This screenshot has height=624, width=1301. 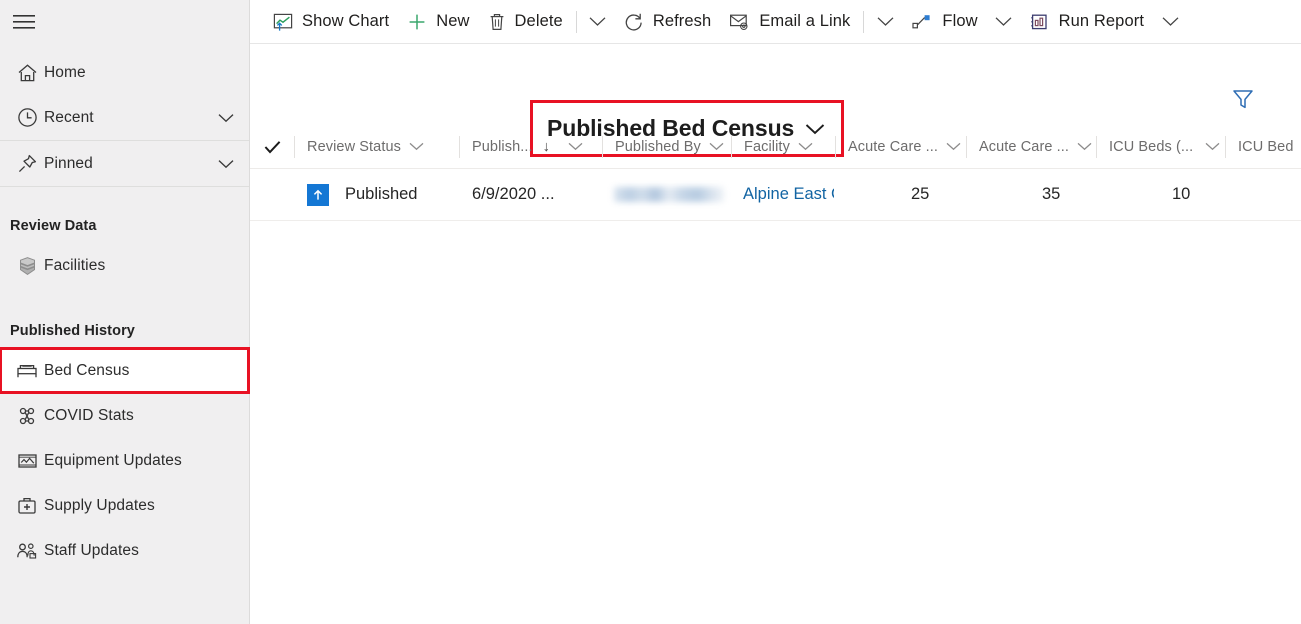 I want to click on sidebar-item-bed-census: Bed Census, so click(x=125, y=370).